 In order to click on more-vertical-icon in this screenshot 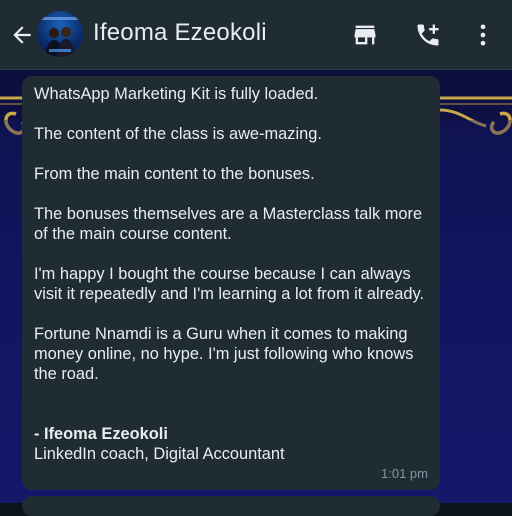, I will do `click(483, 35)`.